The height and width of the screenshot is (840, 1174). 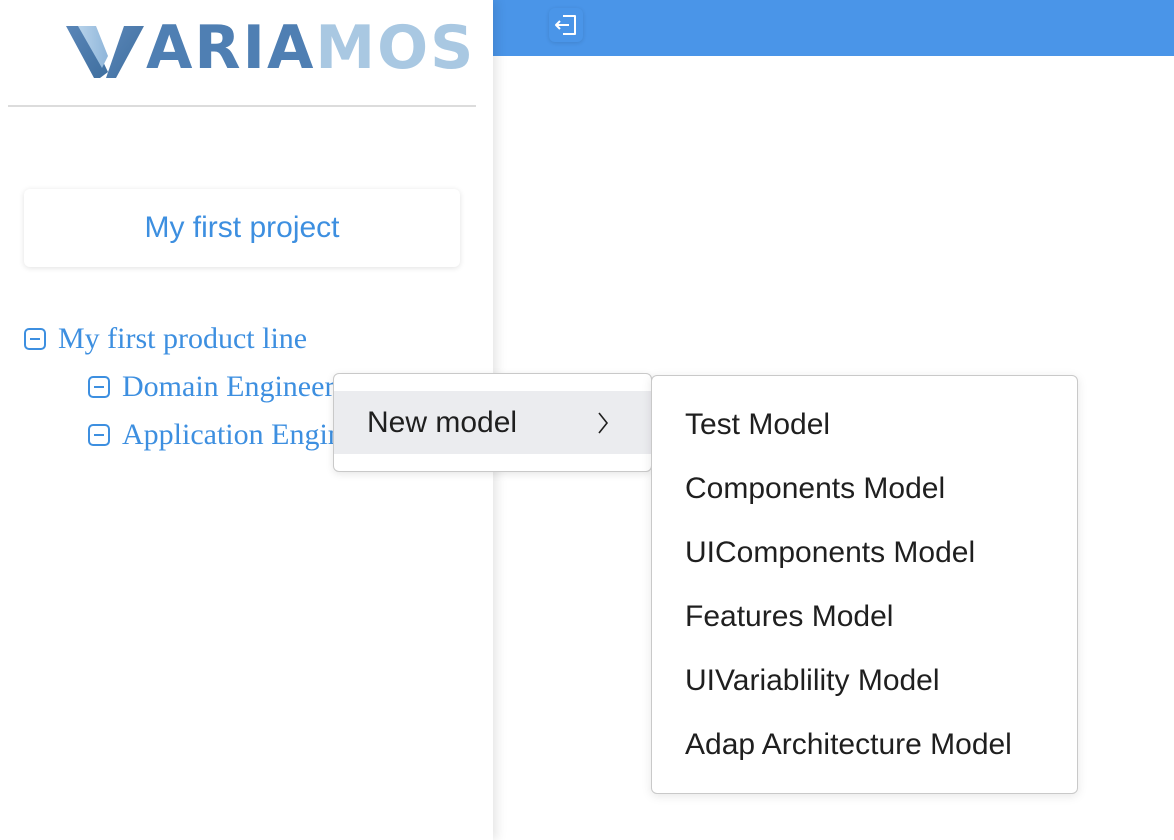 I want to click on submenu-item-label: Adap Architecture Model, so click(x=848, y=744).